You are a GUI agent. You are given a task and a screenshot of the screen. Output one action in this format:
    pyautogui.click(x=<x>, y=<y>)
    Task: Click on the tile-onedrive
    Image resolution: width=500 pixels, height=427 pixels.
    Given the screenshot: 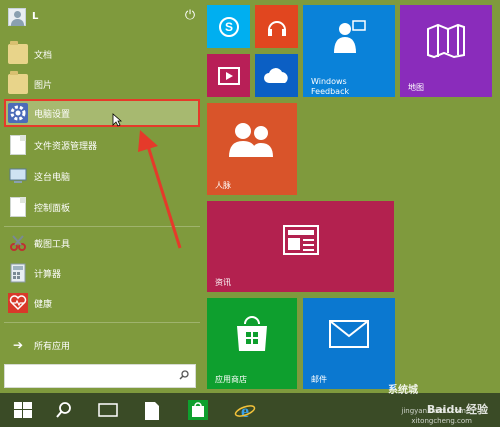 What is the action you would take?
    pyautogui.click(x=276, y=75)
    